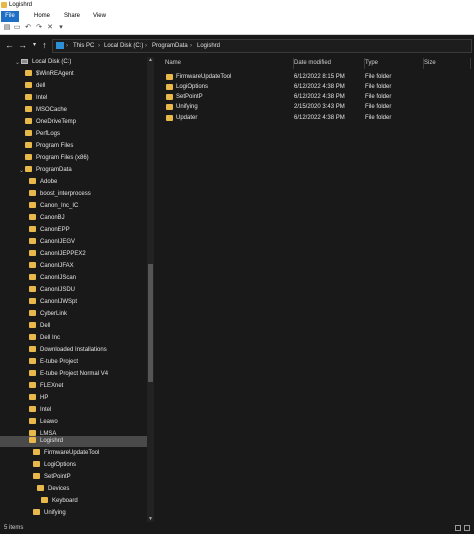 The image size is (474, 534). What do you see at coordinates (55, 513) in the screenshot?
I see `tree-item-label: Unifying` at bounding box center [55, 513].